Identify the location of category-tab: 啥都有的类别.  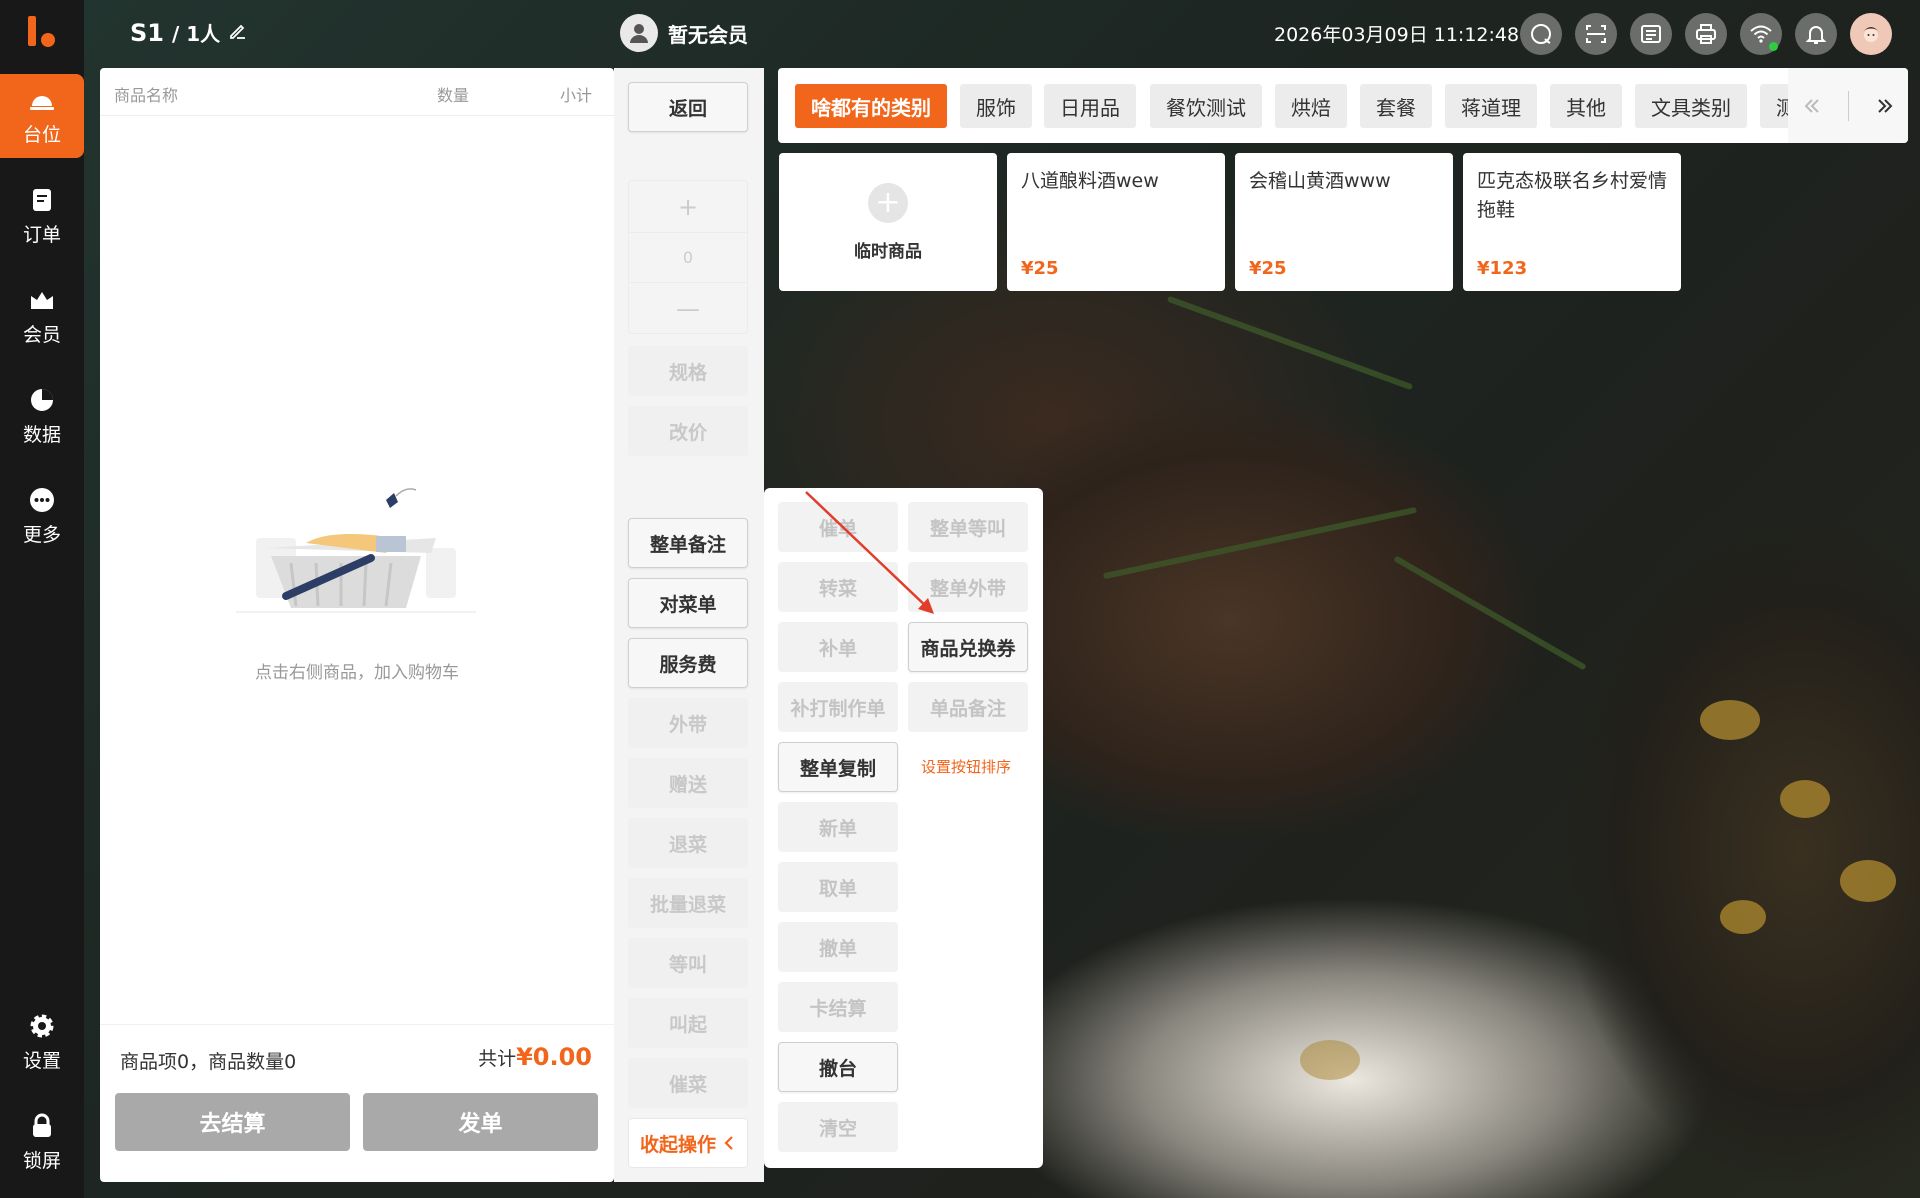
(871, 106).